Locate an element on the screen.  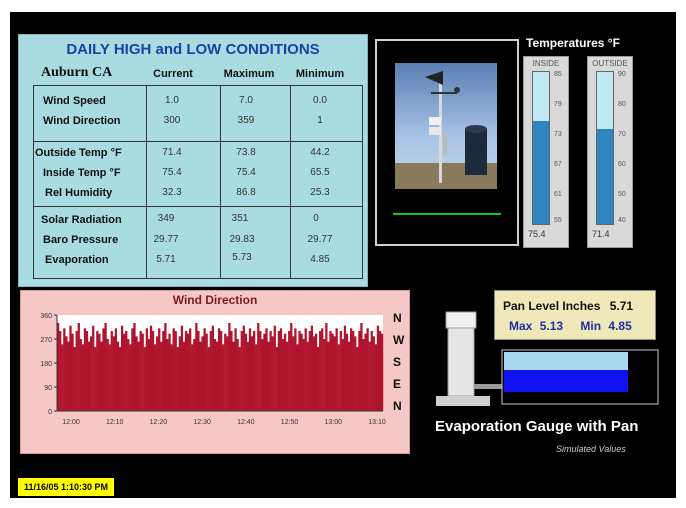
x-tick-label: 12:20 is located at coordinates (159, 422).